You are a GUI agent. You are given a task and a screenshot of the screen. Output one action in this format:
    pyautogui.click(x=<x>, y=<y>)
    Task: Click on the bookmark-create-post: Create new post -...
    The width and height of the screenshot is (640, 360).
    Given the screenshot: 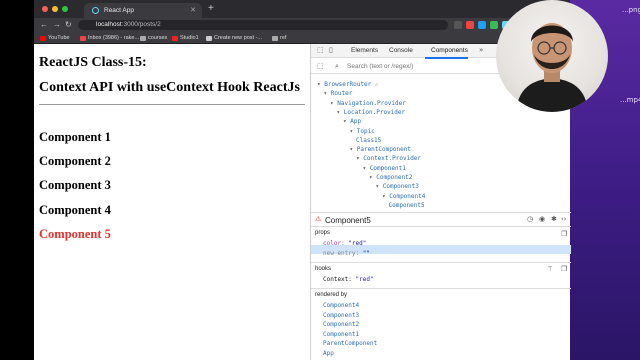 What is the action you would take?
    pyautogui.click(x=234, y=38)
    